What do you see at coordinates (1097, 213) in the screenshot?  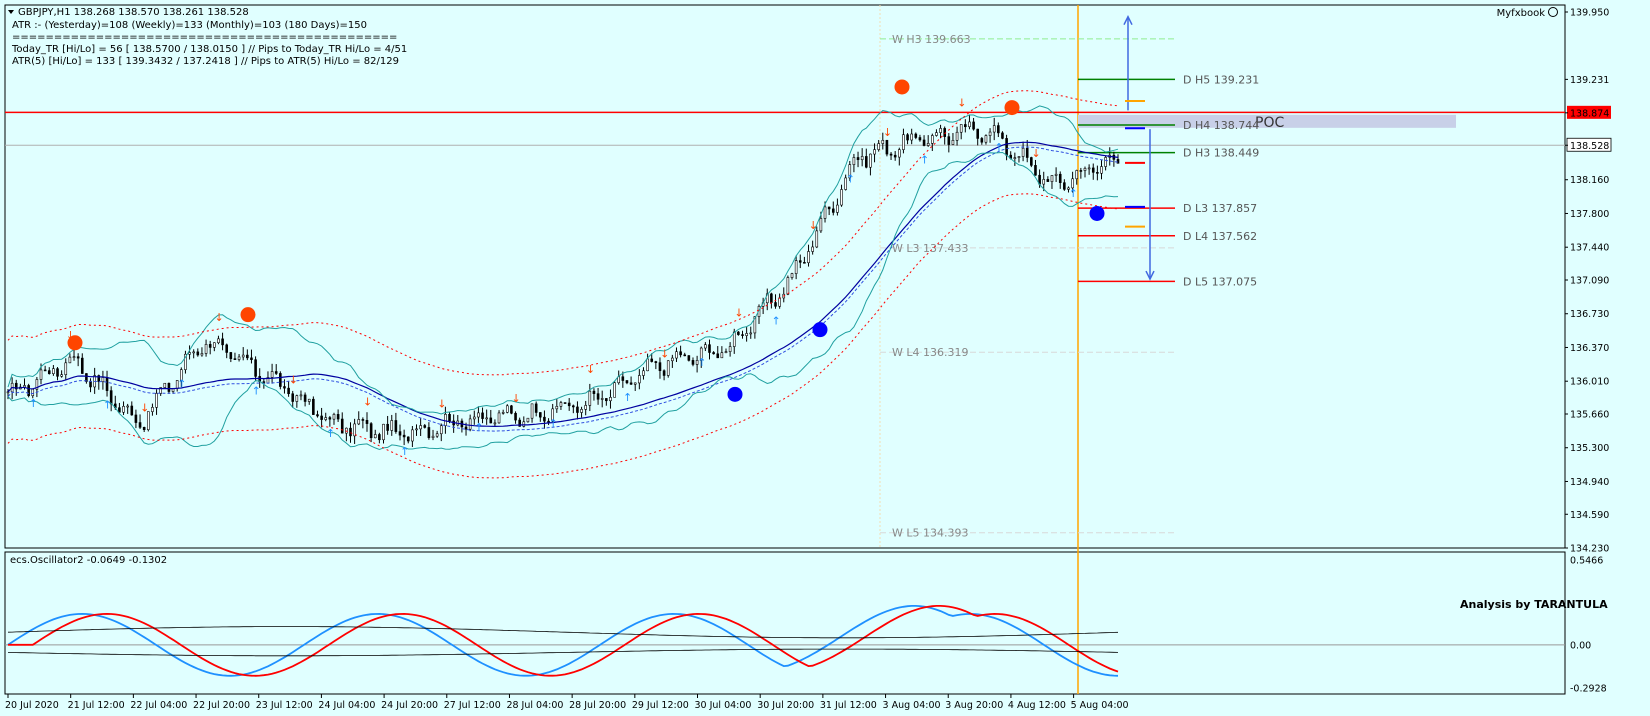 I see `buy-signal-dot` at bounding box center [1097, 213].